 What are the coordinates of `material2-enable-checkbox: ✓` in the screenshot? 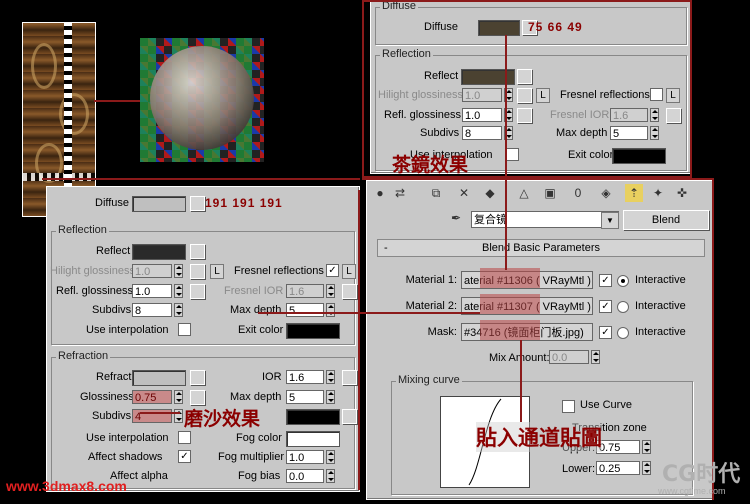 It's located at (605, 306).